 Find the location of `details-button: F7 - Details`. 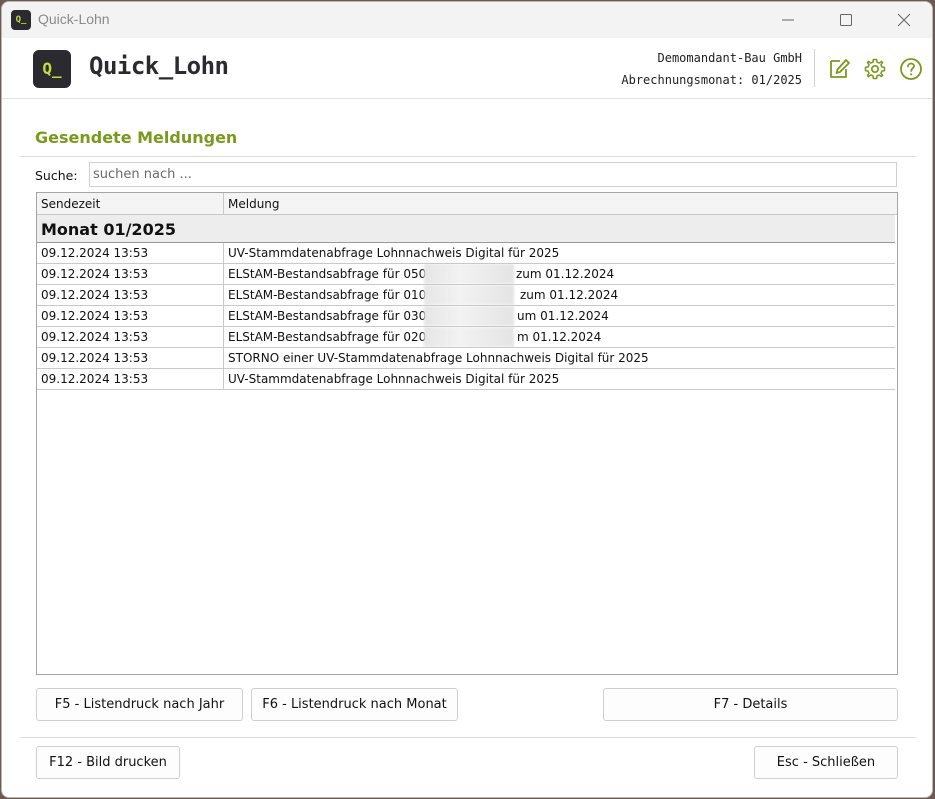

details-button: F7 - Details is located at coordinates (750, 704).